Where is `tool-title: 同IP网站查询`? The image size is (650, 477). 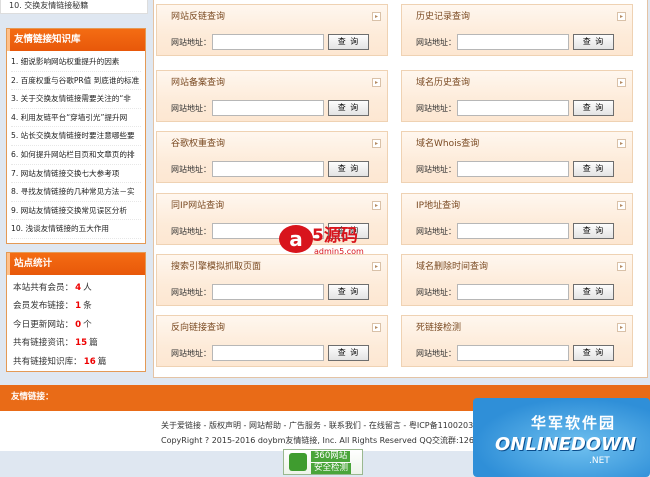
tool-title: 同IP网站查询 is located at coordinates (272, 207).